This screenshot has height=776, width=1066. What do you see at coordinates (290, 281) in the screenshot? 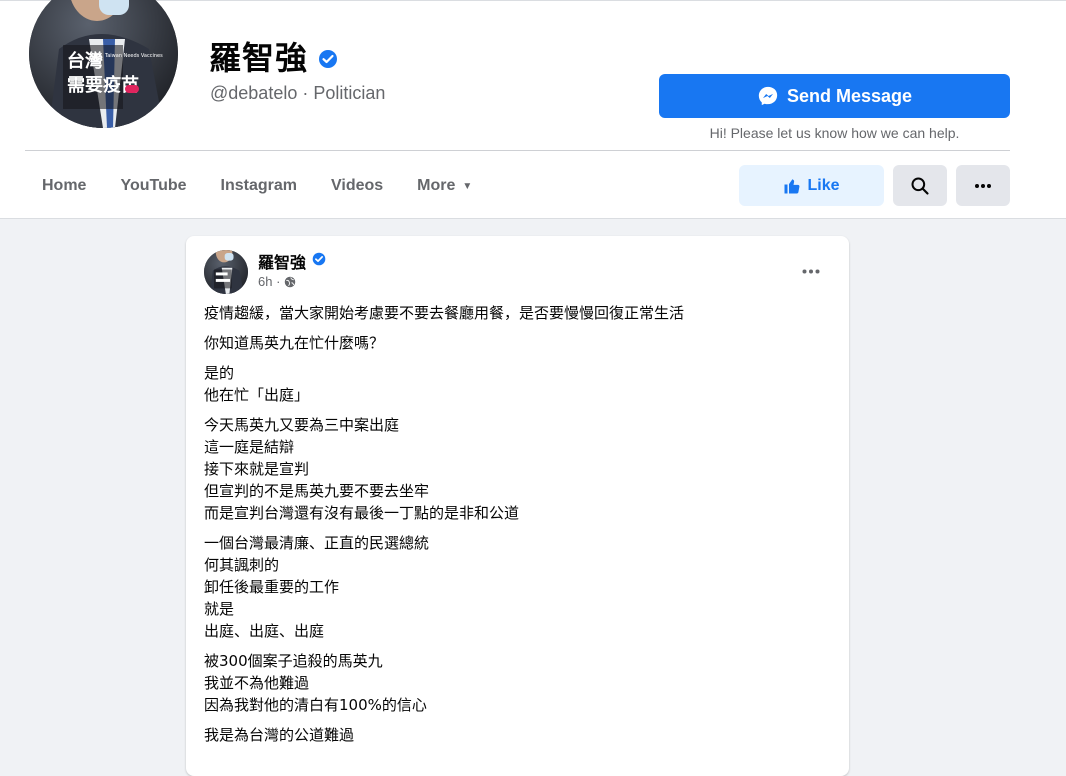
I see `globe-icon` at bounding box center [290, 281].